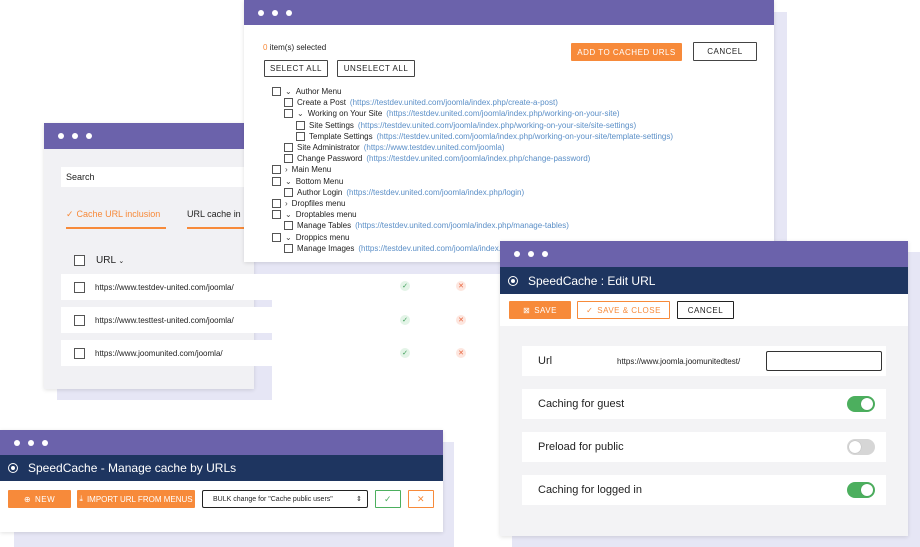  I want to click on table-row: https://www.testtest-united.com/joomla/, so click(157, 320).